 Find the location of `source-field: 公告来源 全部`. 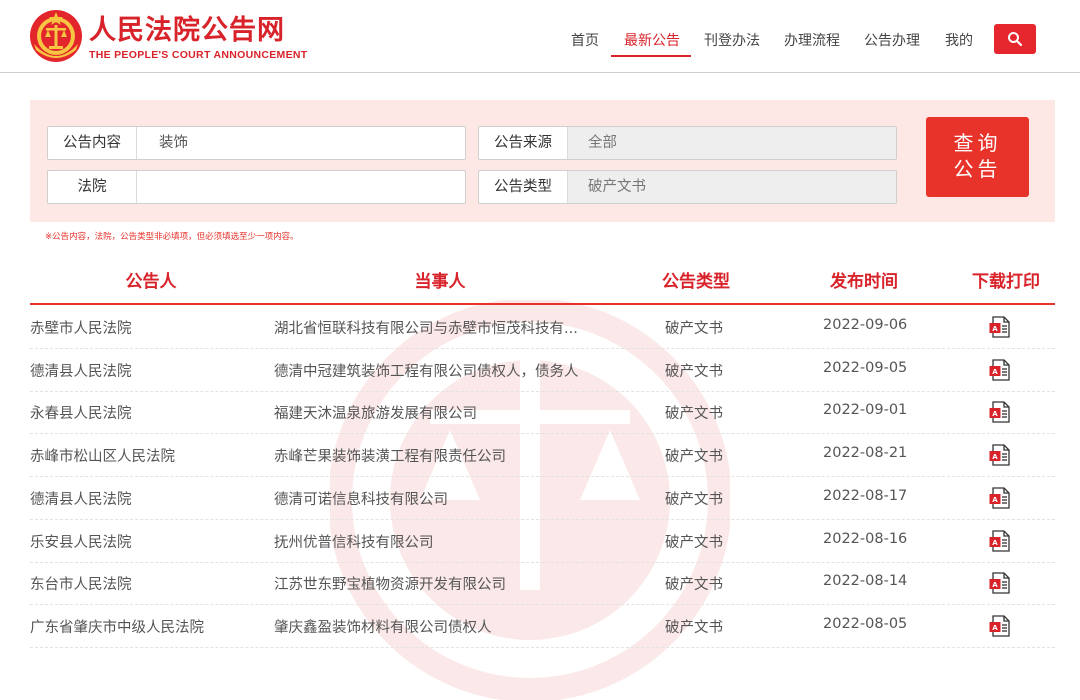

source-field: 公告来源 全部 is located at coordinates (687, 143).